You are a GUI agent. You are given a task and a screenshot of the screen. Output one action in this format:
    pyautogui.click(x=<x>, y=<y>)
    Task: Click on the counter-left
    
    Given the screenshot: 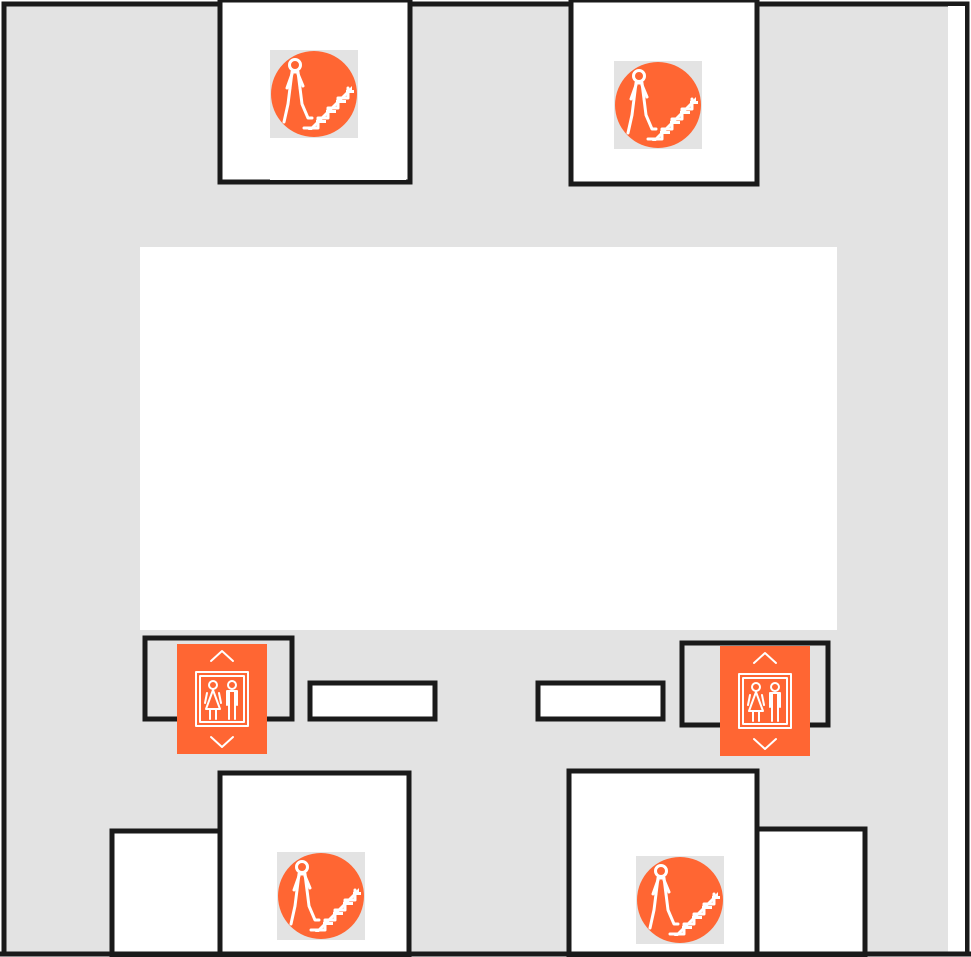 What is the action you would take?
    pyautogui.click(x=372, y=701)
    